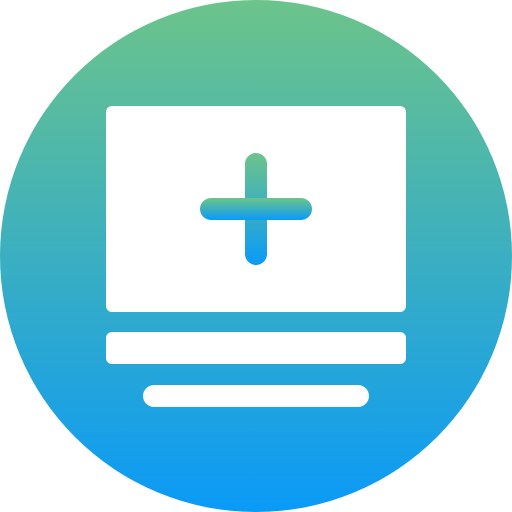 The width and height of the screenshot is (512, 512). Describe the element at coordinates (256, 209) in the screenshot. I see `plus-horizontal-stroke` at that location.